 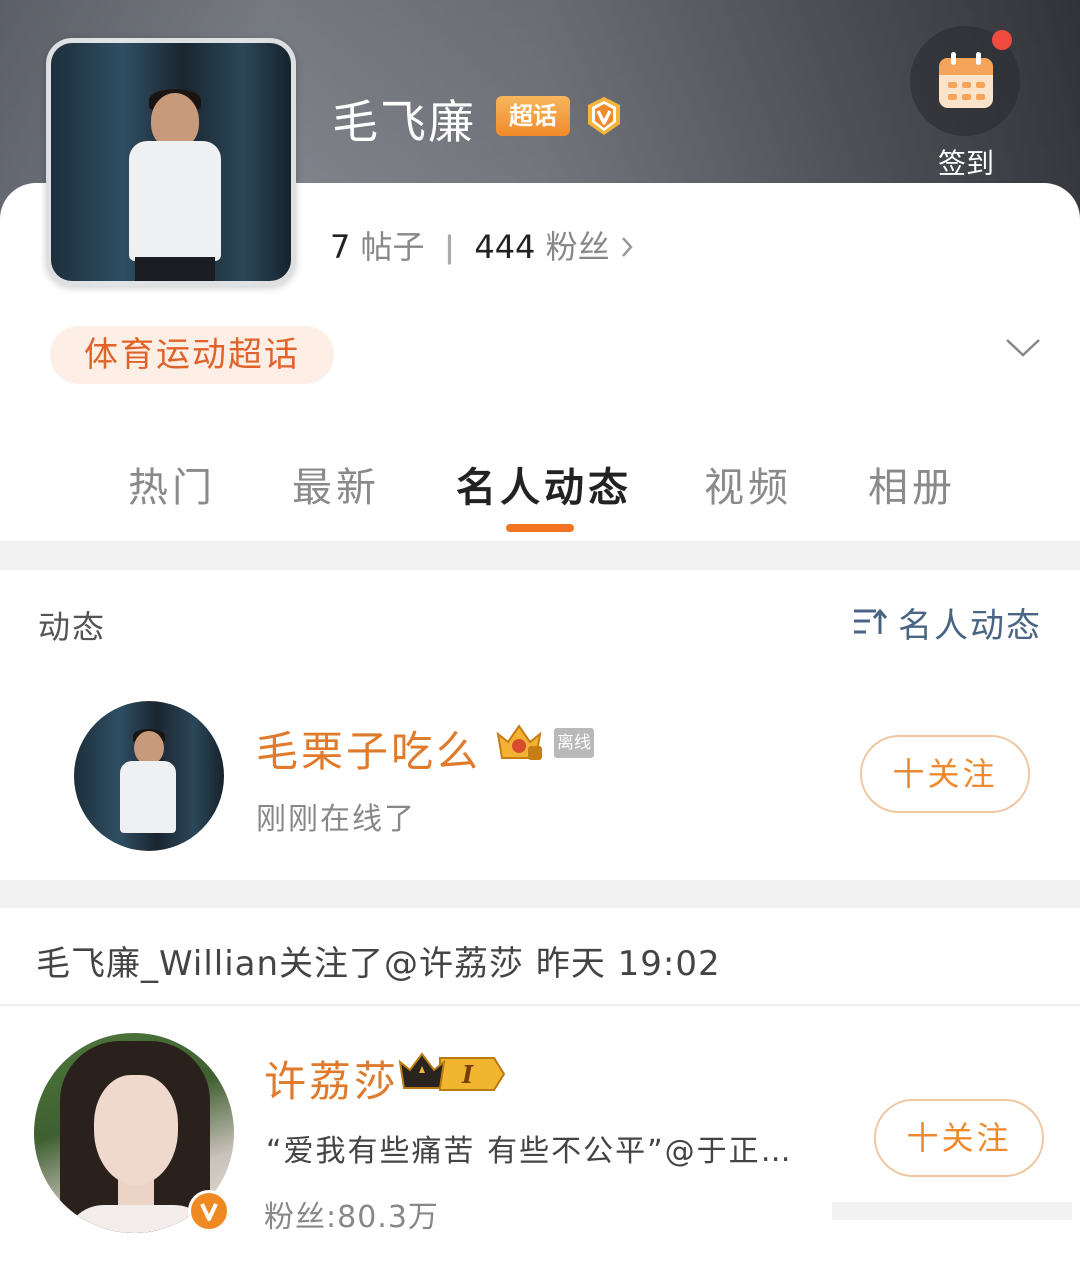 What do you see at coordinates (331, 1078) in the screenshot?
I see `user-name: 许荔莎` at bounding box center [331, 1078].